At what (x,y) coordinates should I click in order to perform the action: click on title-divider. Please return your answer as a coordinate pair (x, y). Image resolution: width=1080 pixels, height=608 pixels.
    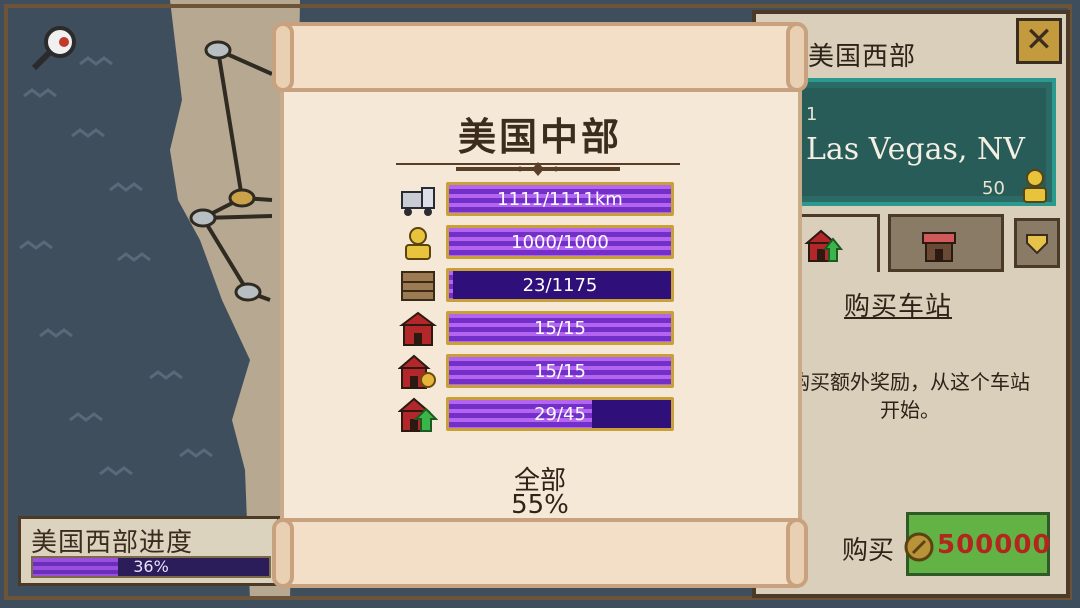
    Looking at the image, I should click on (538, 169).